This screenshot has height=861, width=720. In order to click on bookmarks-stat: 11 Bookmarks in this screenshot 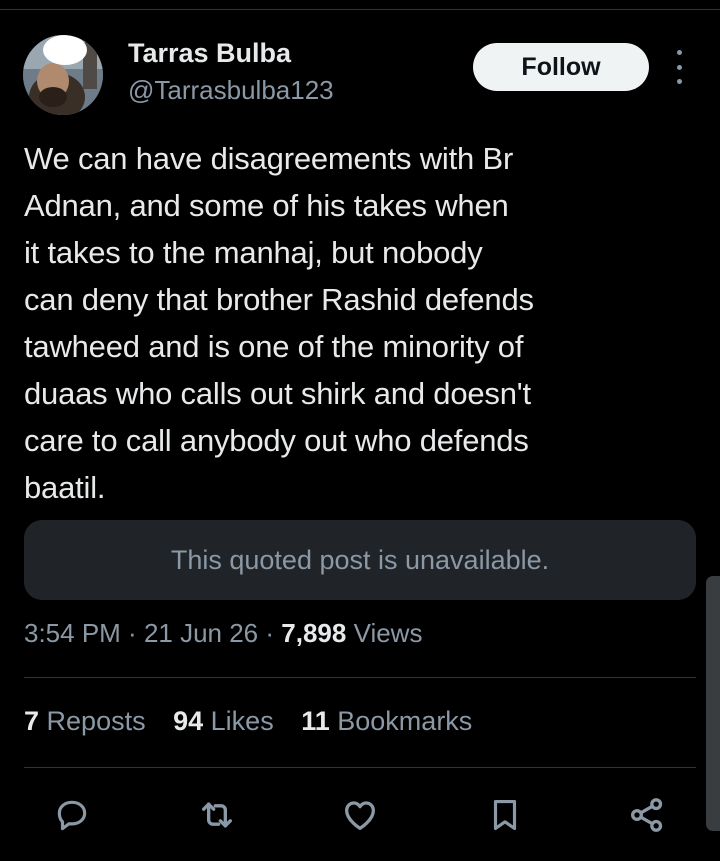, I will do `click(386, 721)`.